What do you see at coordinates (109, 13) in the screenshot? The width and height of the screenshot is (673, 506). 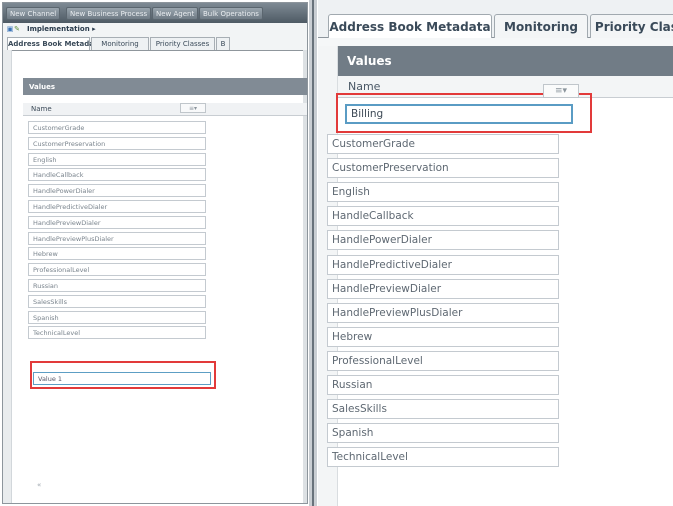 I see `new-business-process-button: New Business Process` at bounding box center [109, 13].